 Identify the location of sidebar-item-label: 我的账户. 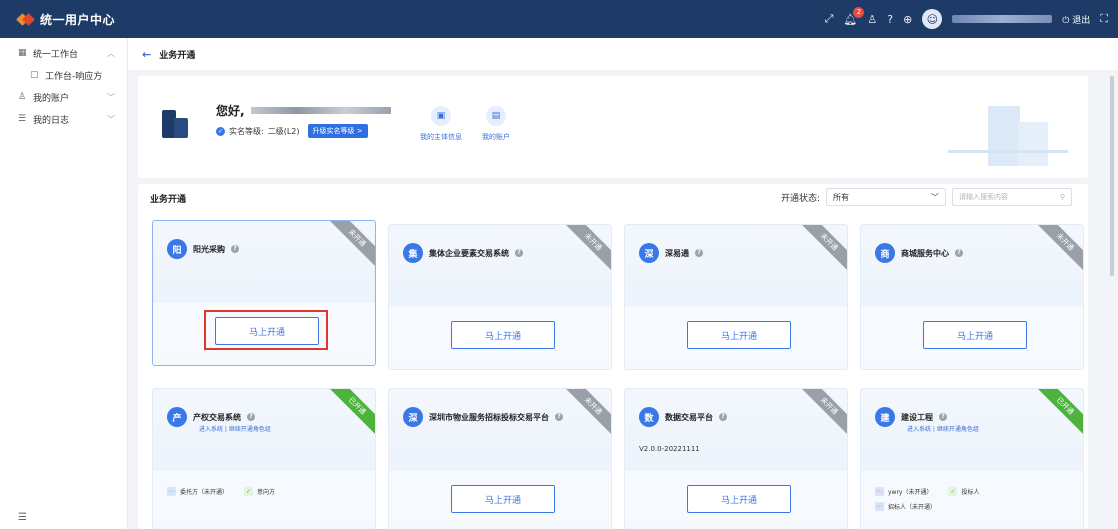
(51, 98).